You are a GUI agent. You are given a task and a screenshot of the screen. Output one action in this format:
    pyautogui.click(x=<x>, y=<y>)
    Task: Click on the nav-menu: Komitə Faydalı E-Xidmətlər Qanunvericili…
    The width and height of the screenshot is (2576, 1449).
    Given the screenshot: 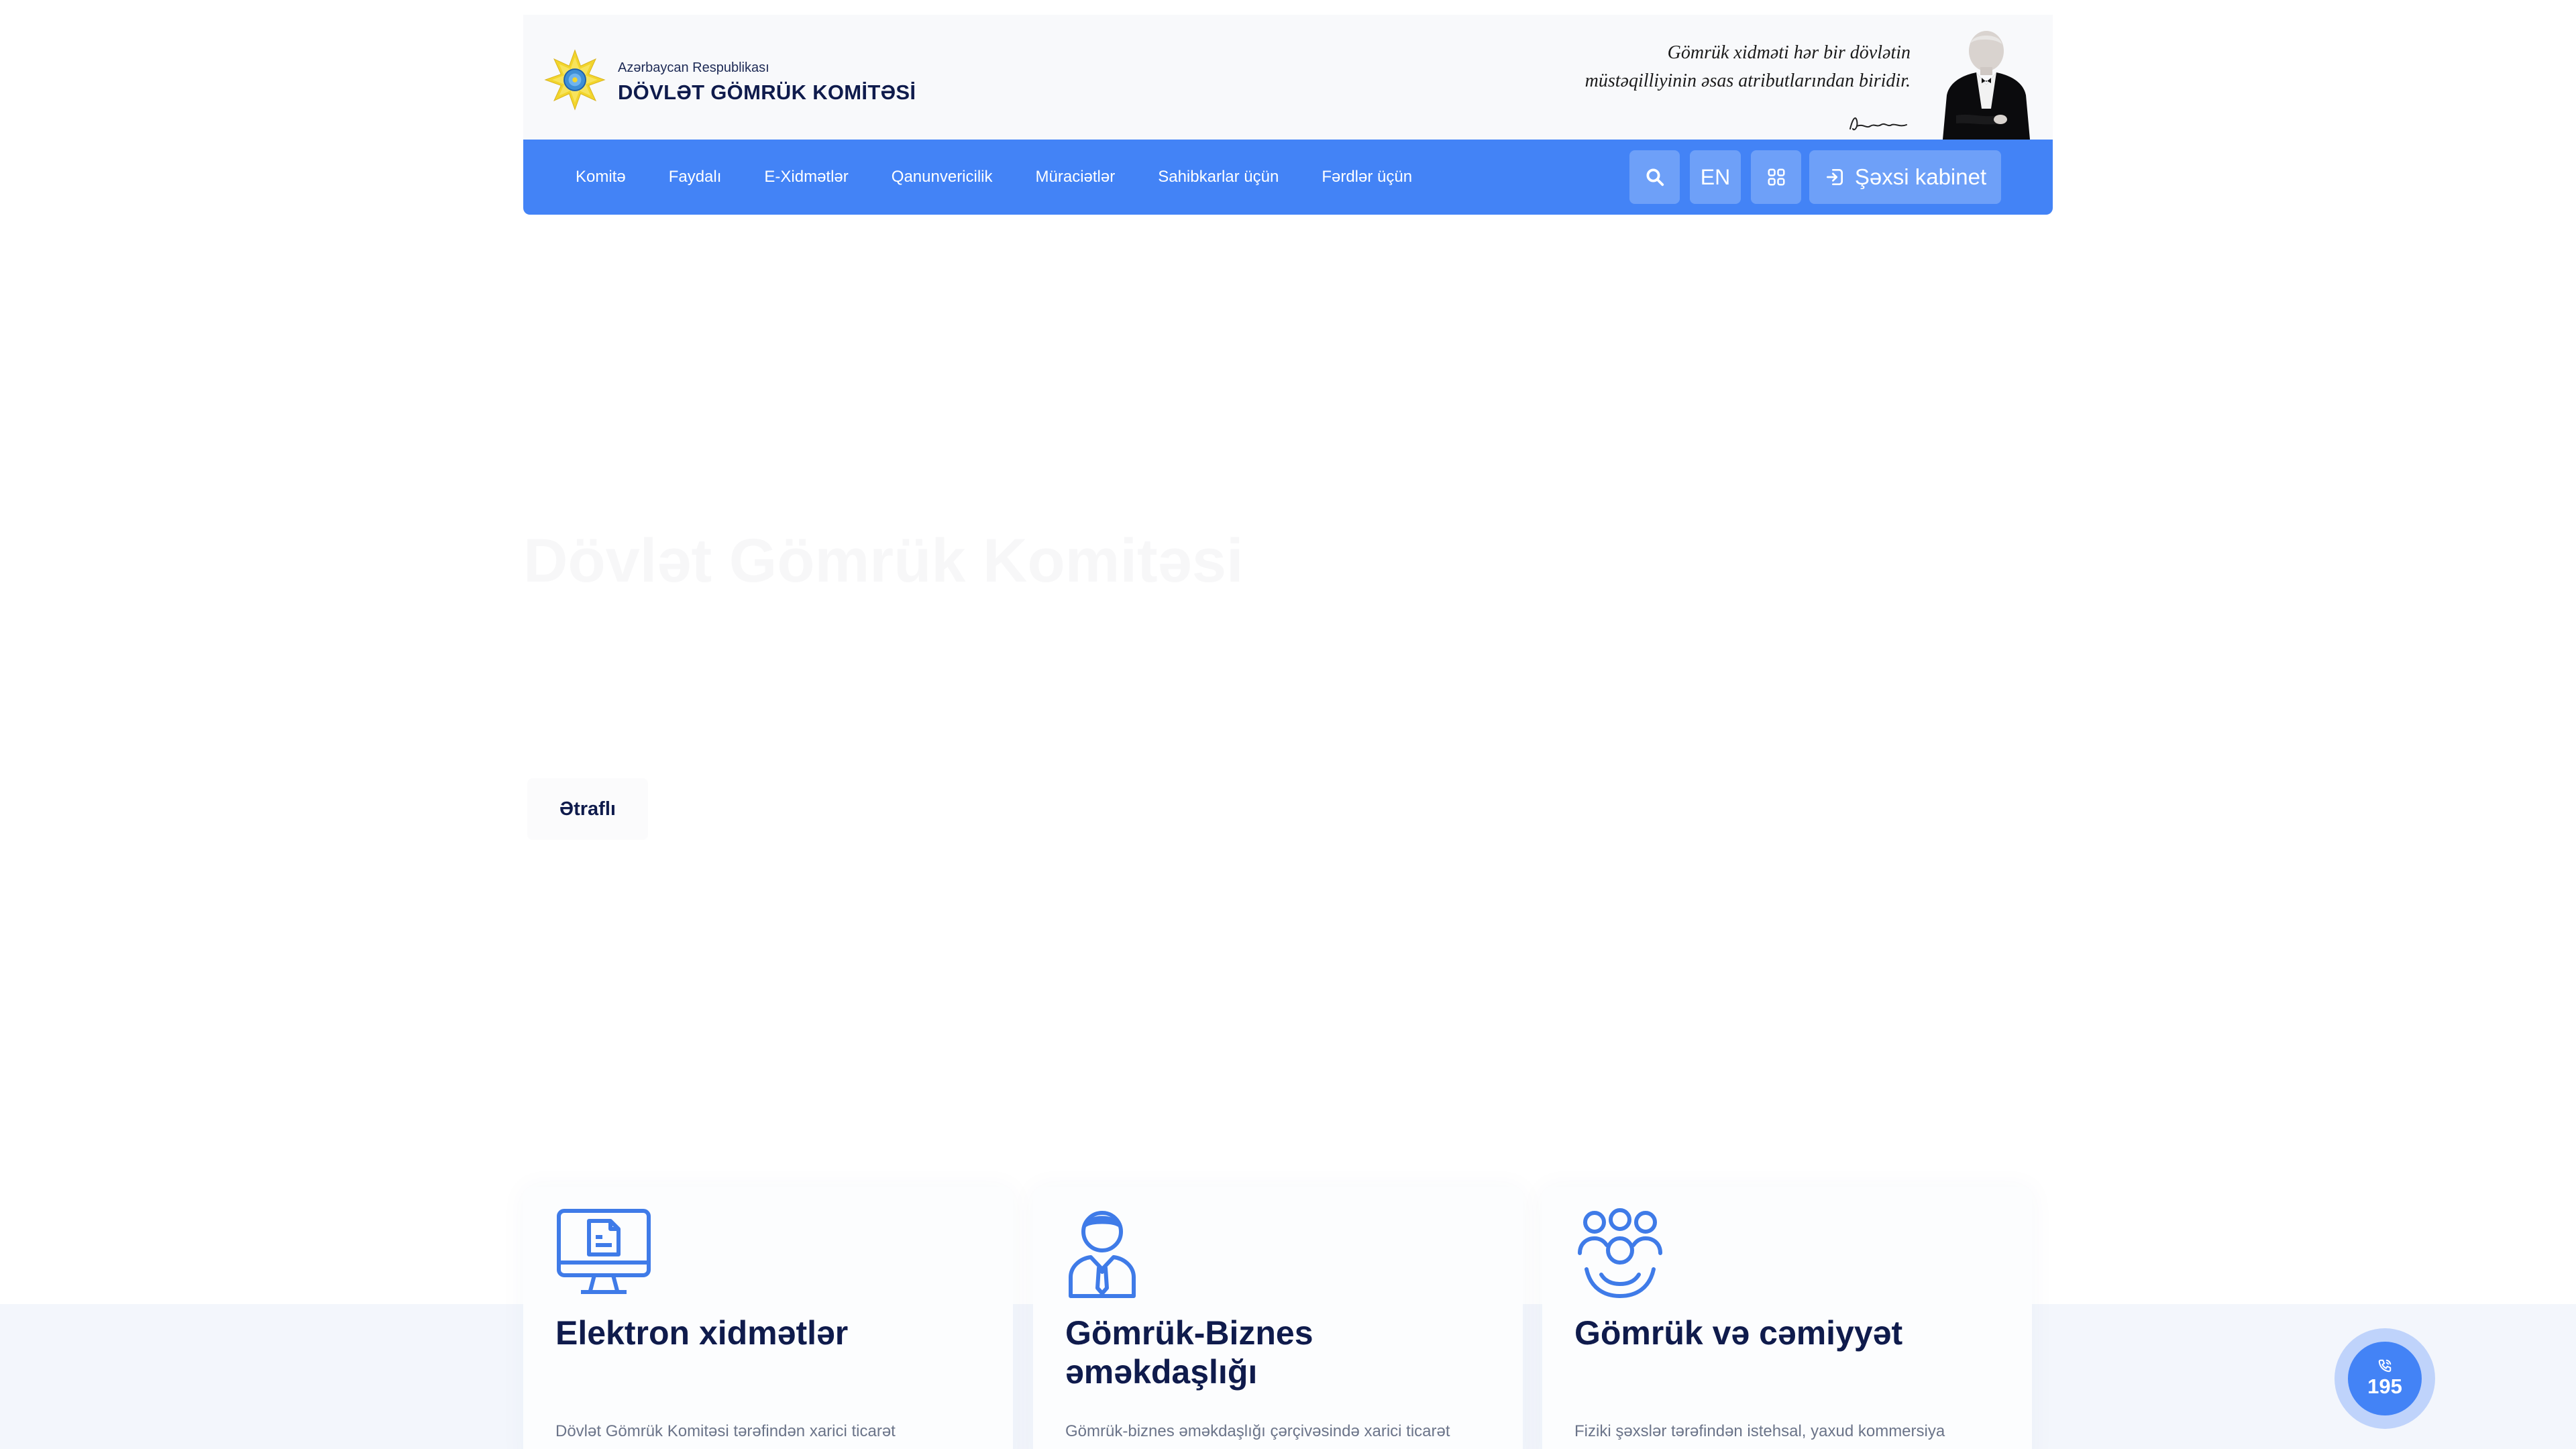 What is the action you would take?
    pyautogui.click(x=994, y=177)
    